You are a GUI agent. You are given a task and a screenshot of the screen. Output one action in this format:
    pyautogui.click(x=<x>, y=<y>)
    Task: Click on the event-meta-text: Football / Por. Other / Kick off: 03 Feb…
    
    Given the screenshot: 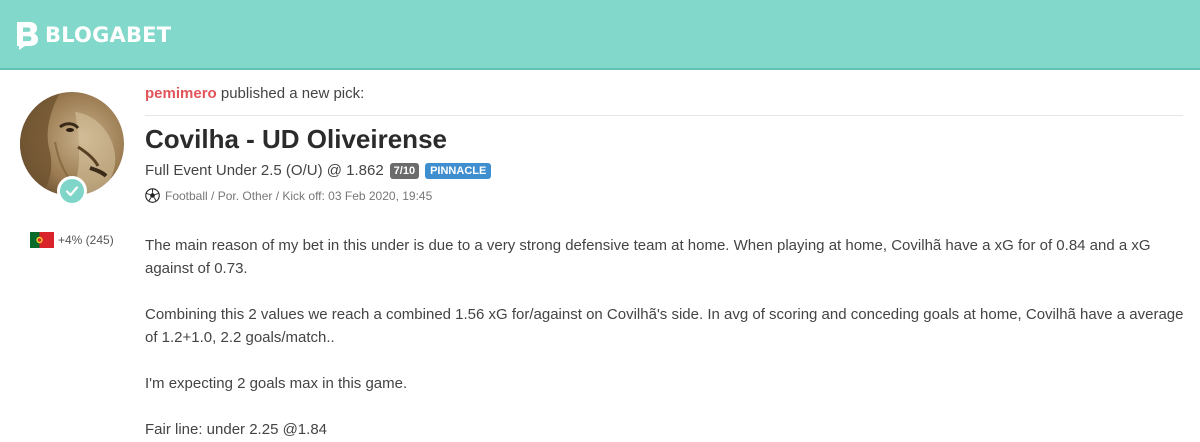 What is the action you would take?
    pyautogui.click(x=299, y=195)
    